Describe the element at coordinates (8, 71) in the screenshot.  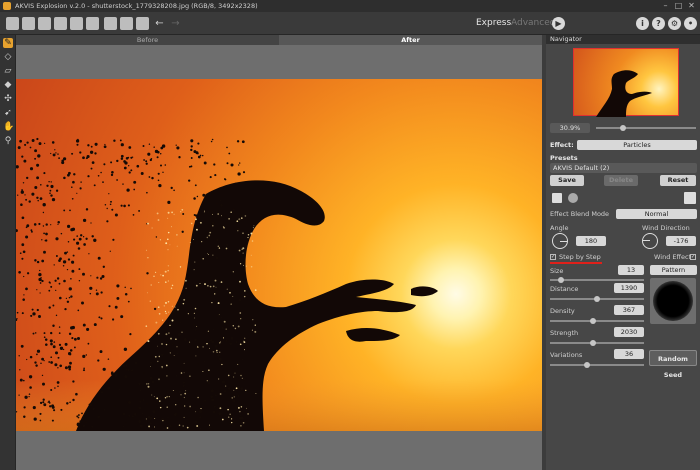
I see `eraser-icon: ▱` at that location.